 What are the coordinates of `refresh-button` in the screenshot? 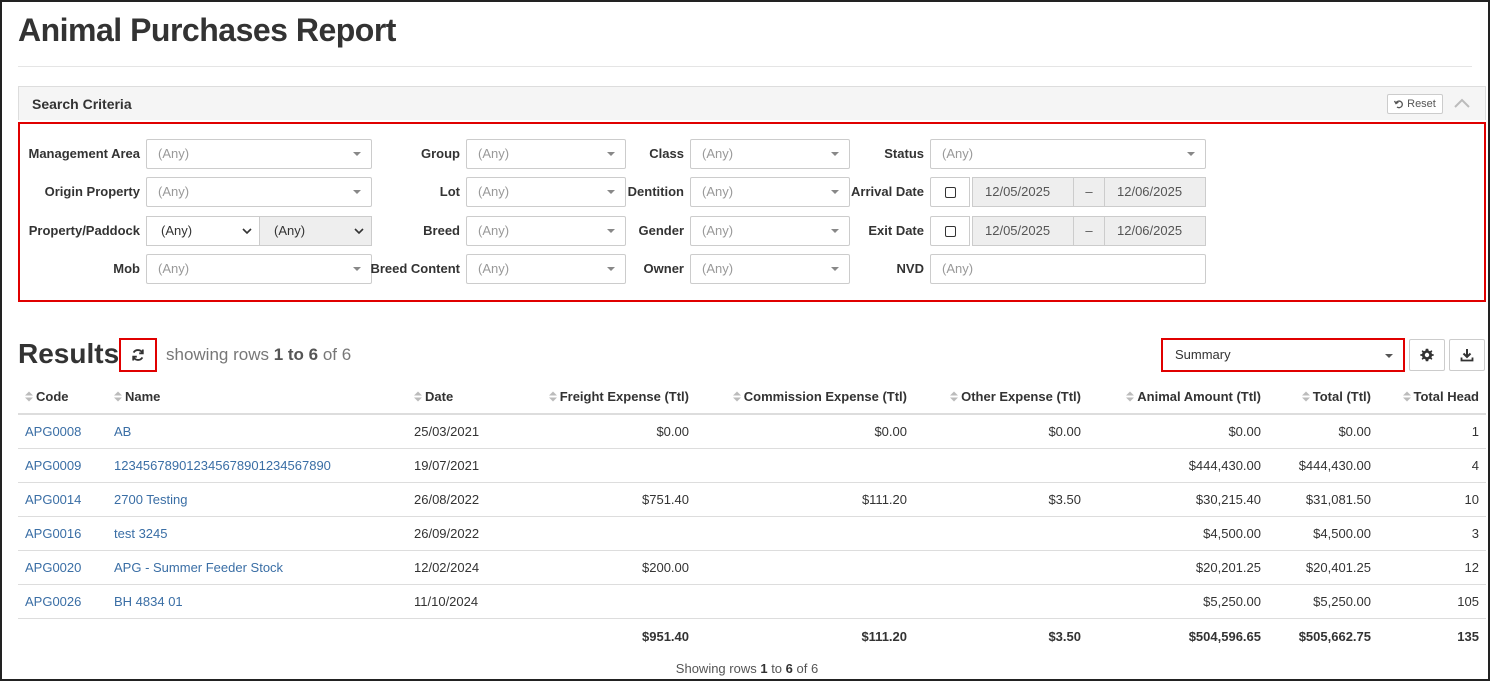 It's located at (138, 355).